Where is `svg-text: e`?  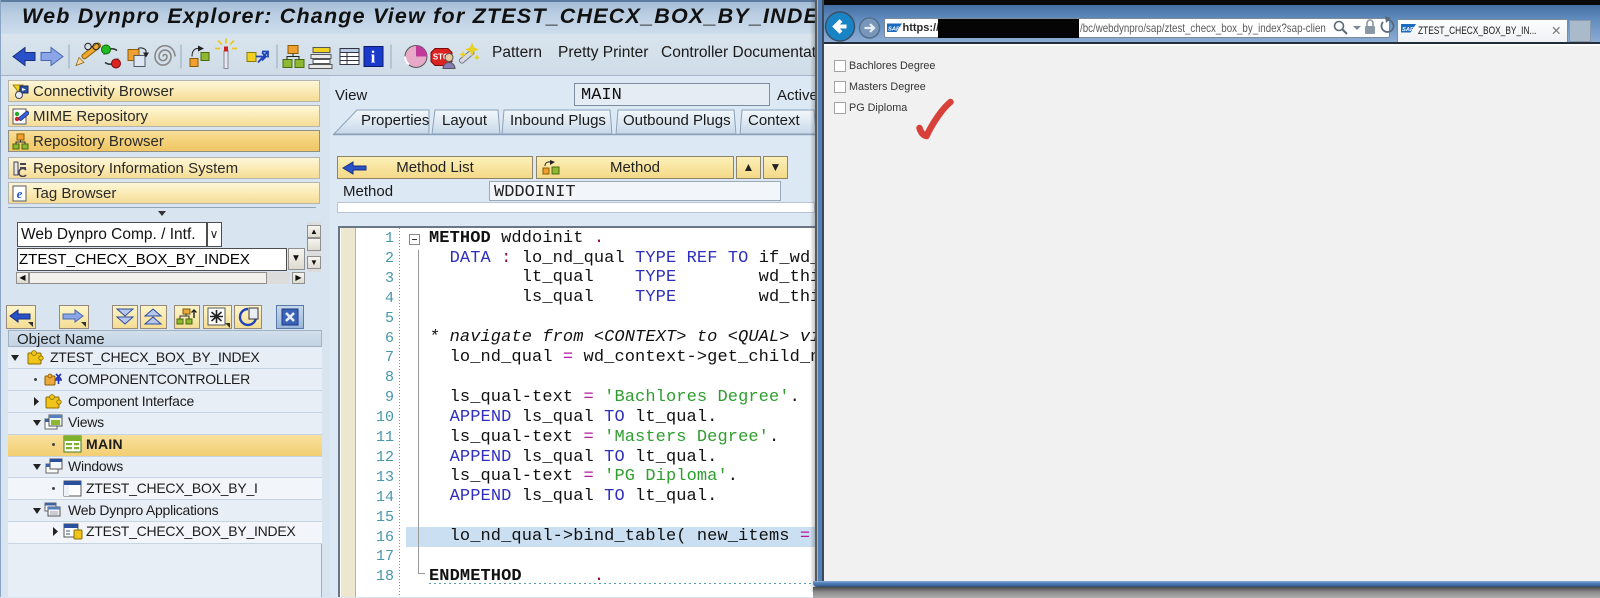 svg-text: e is located at coordinates (20, 193).